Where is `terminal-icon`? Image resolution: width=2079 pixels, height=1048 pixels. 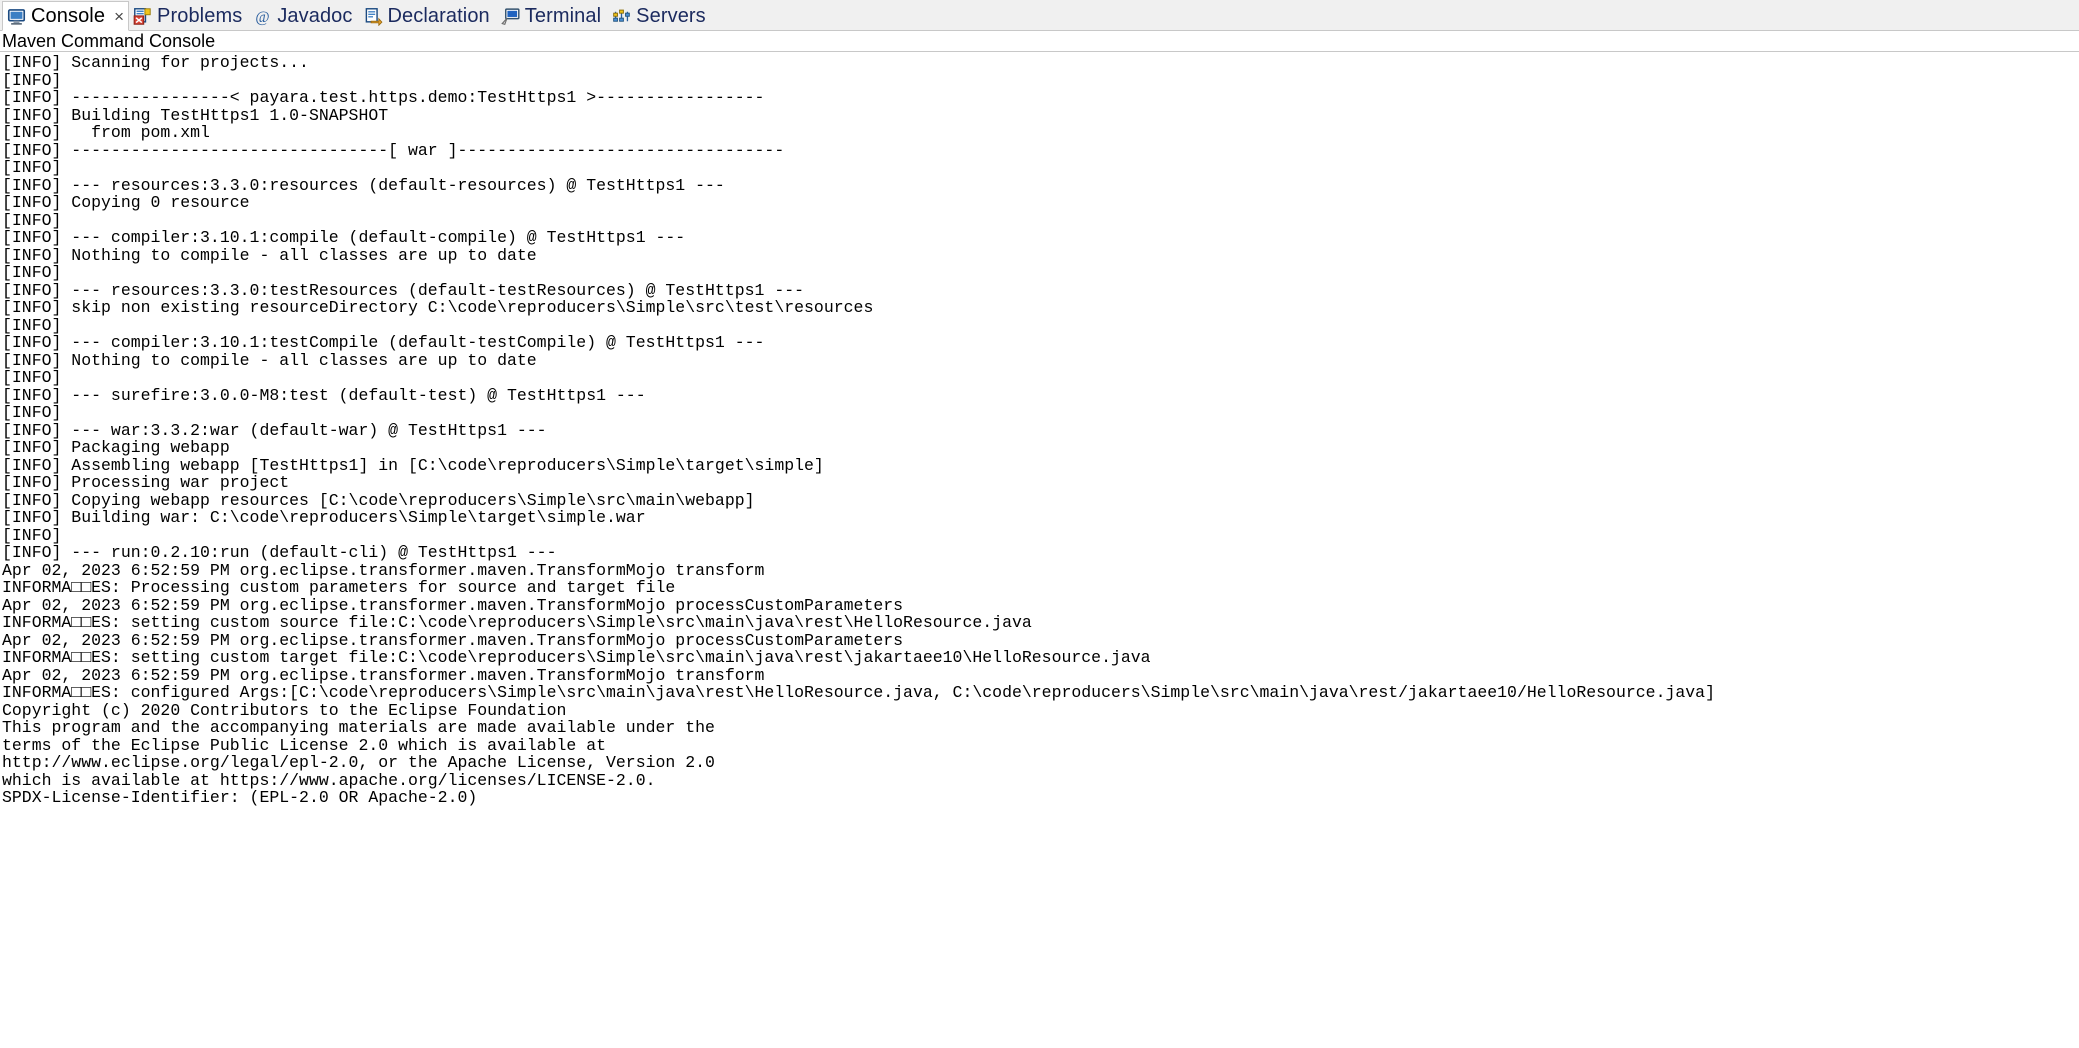
terminal-icon is located at coordinates (510, 16).